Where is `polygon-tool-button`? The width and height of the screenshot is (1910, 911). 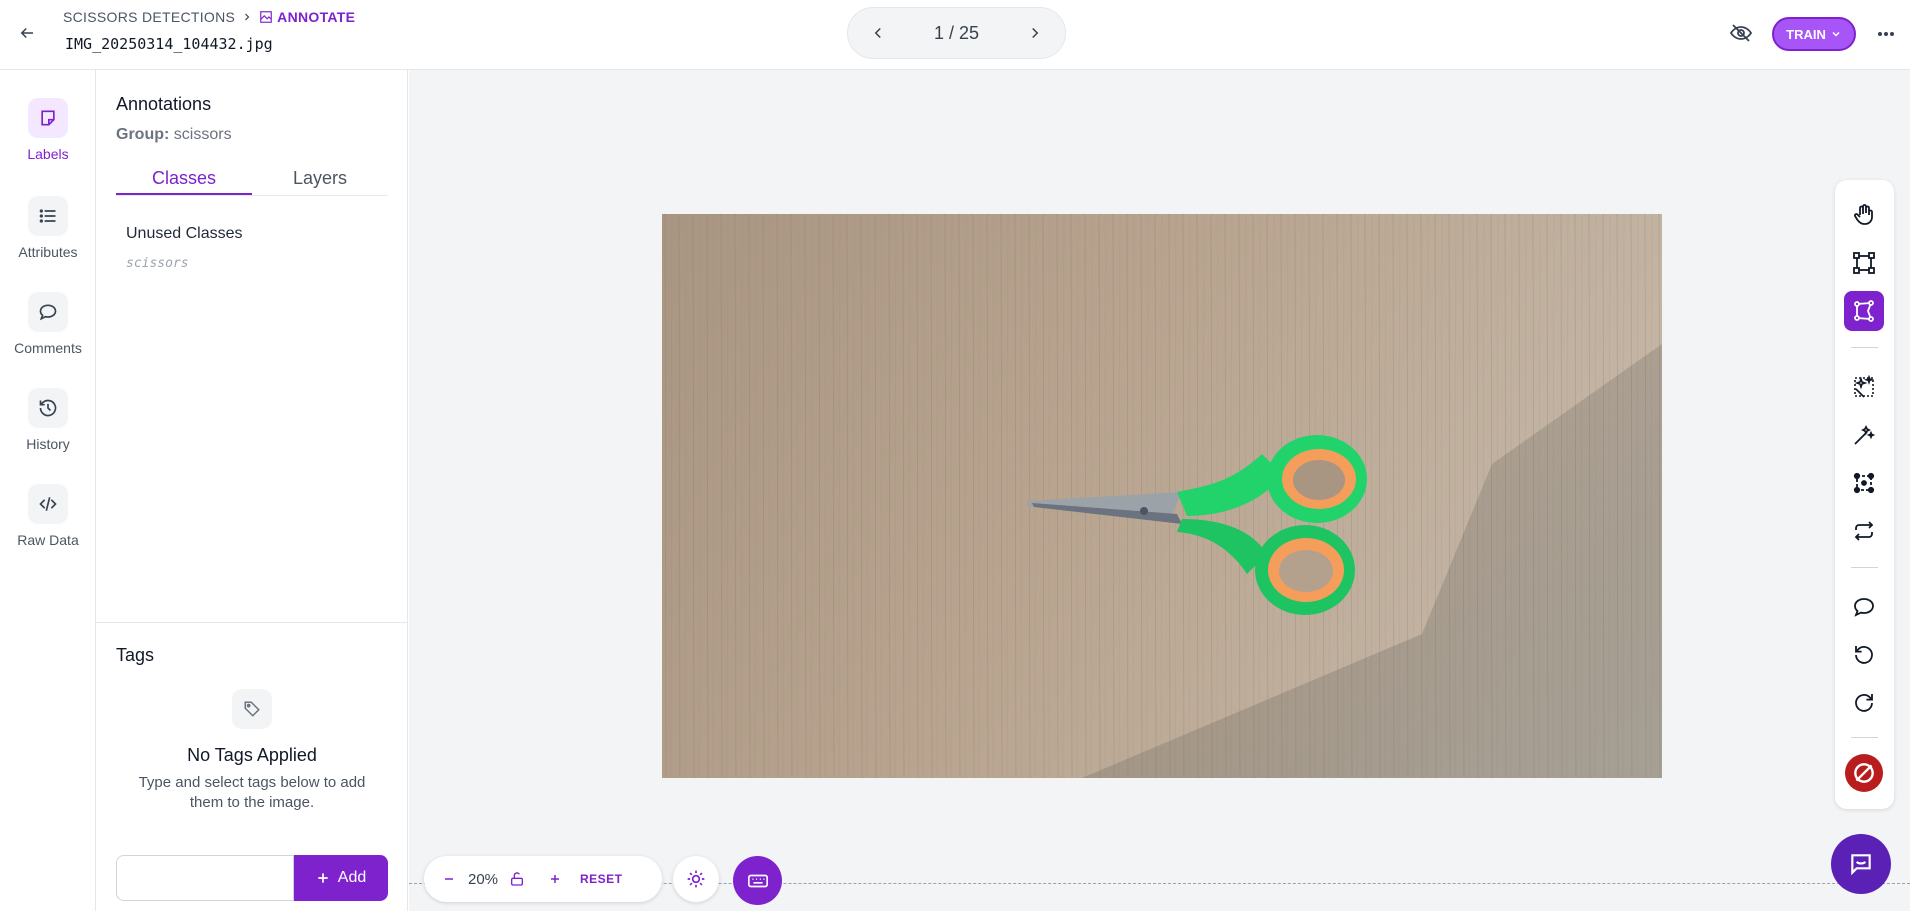
polygon-tool-button is located at coordinates (1864, 311).